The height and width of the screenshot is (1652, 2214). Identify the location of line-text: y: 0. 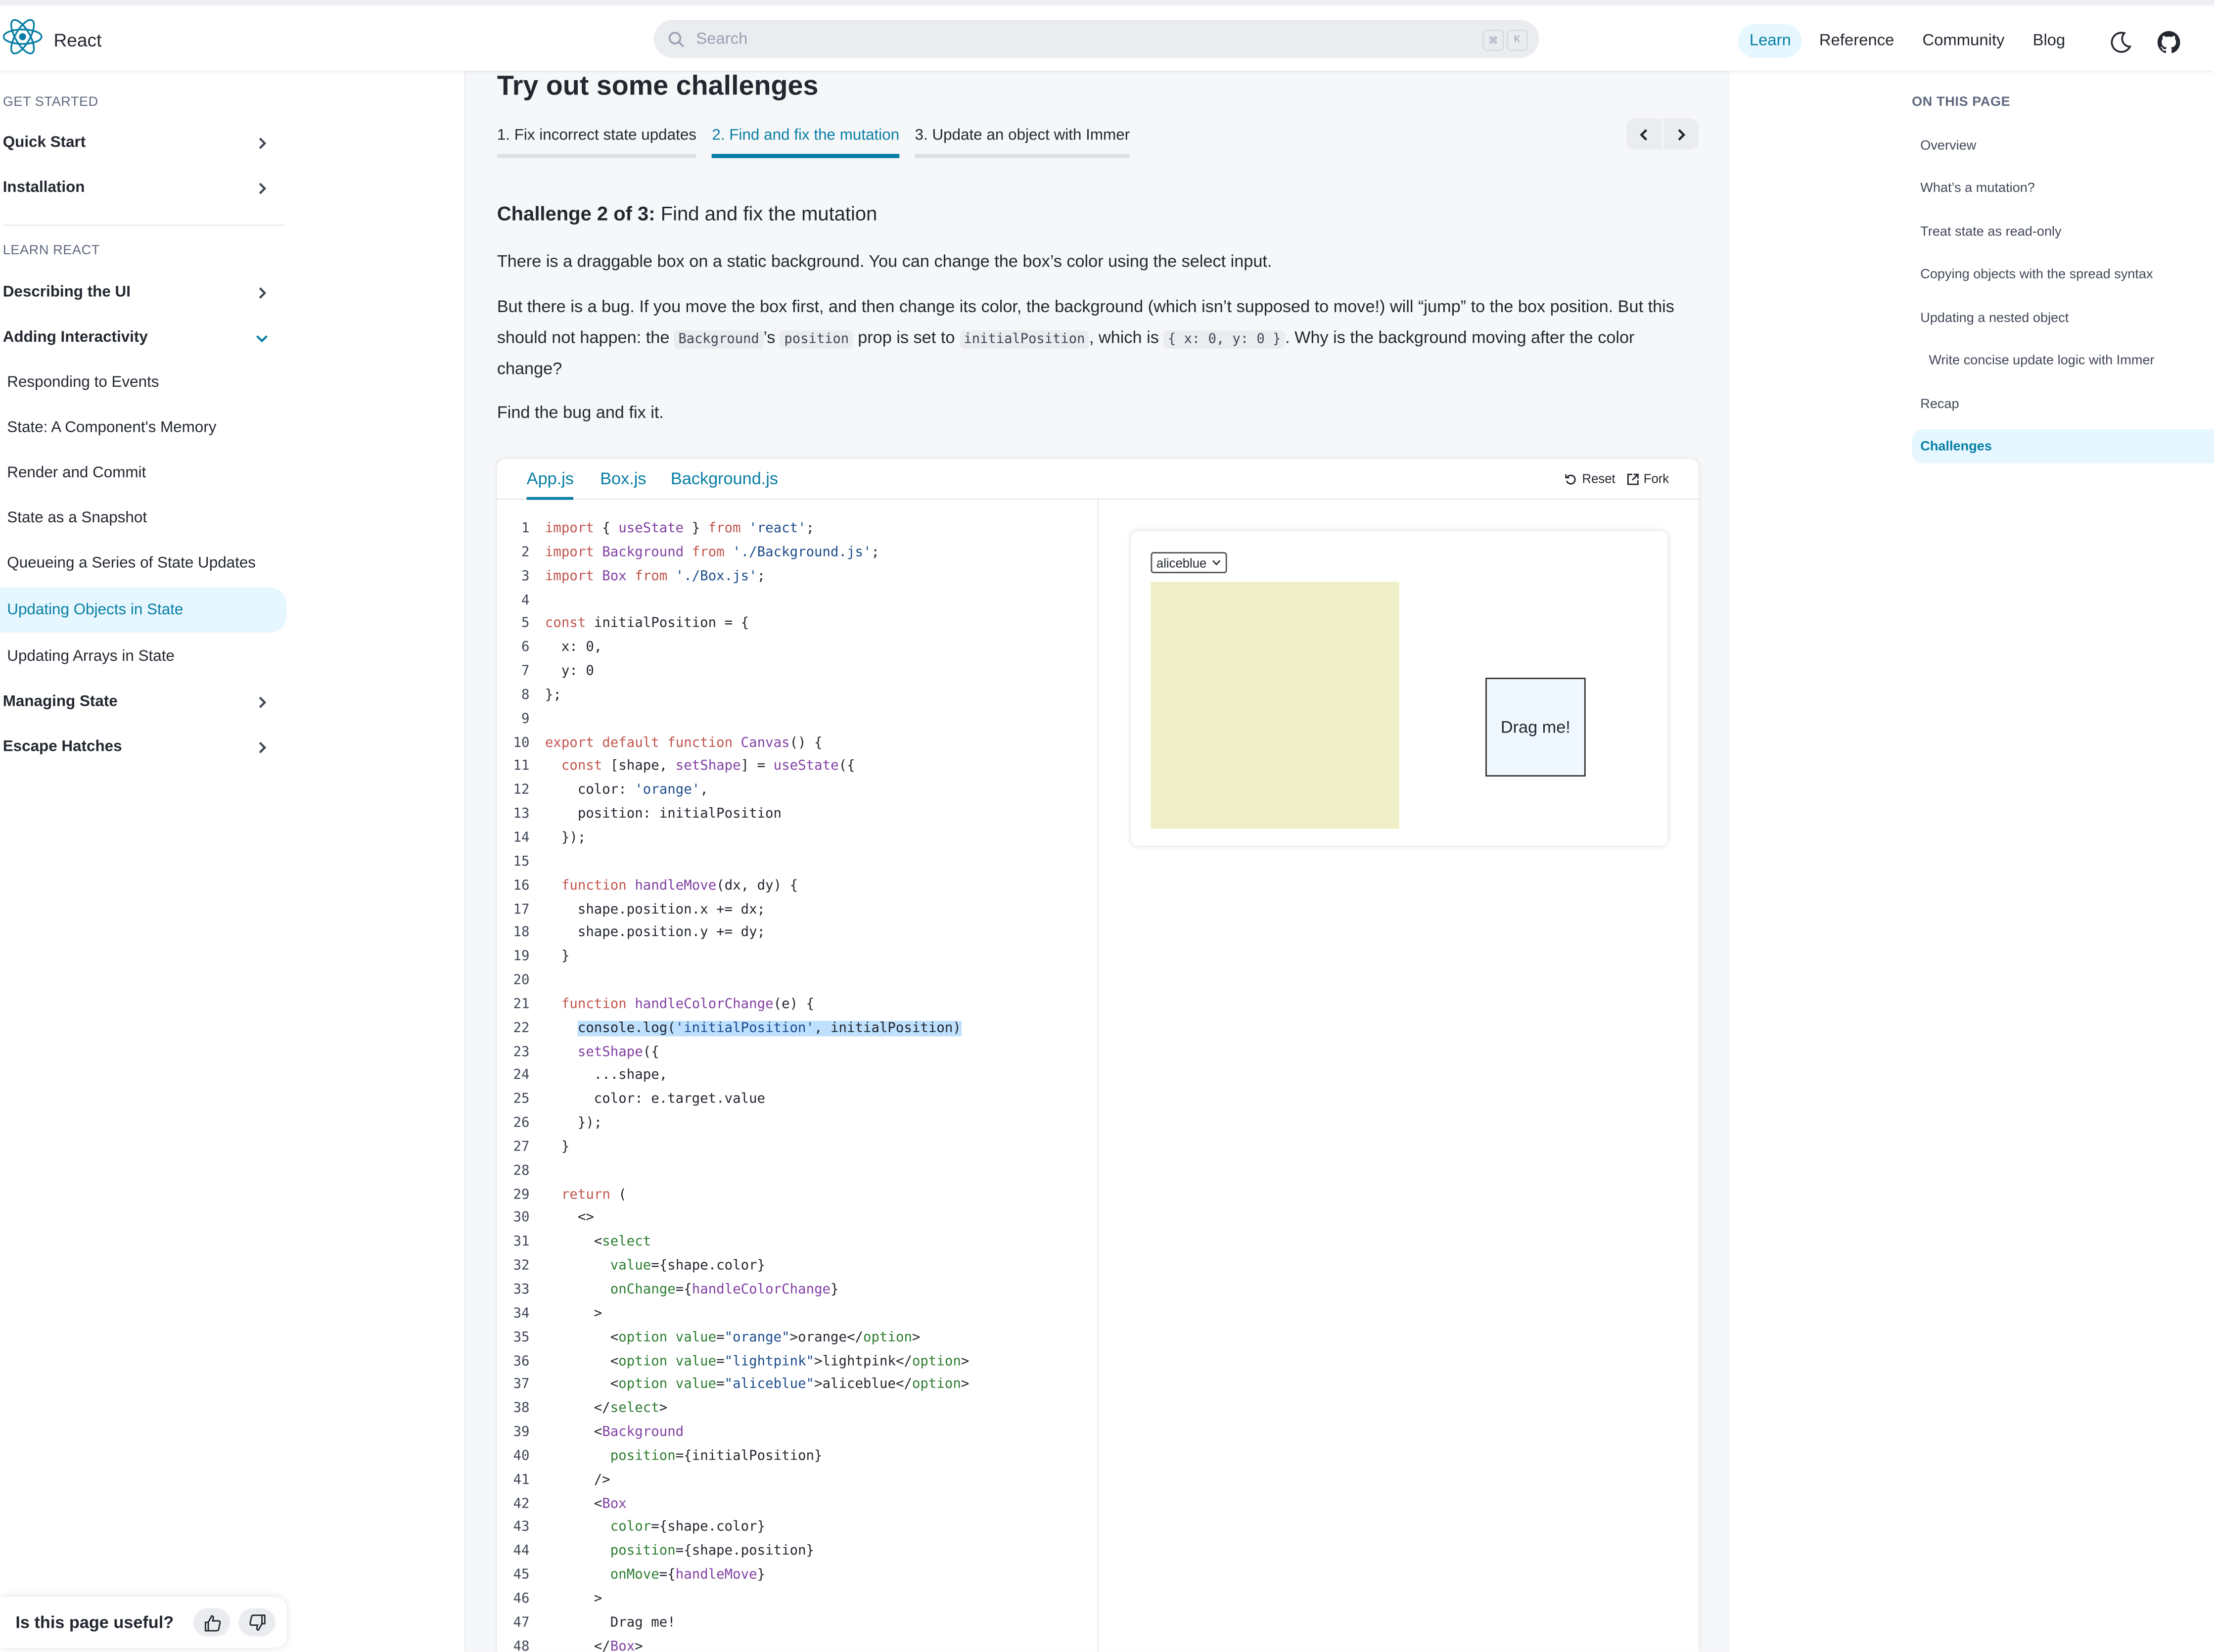
(569, 671).